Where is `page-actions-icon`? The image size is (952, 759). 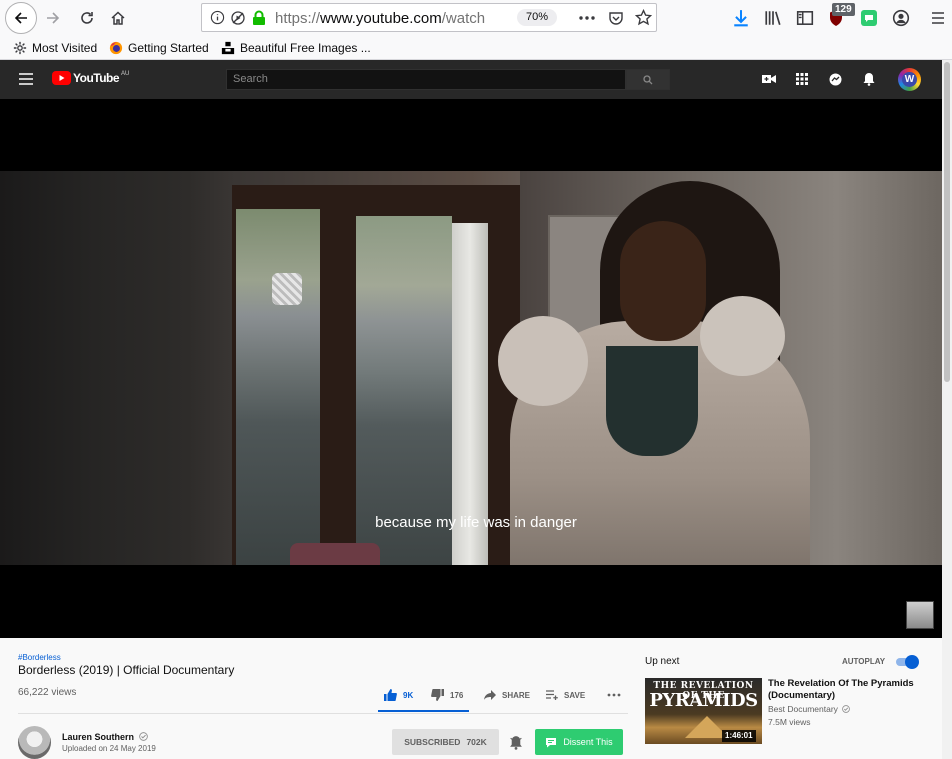 page-actions-icon is located at coordinates (587, 18).